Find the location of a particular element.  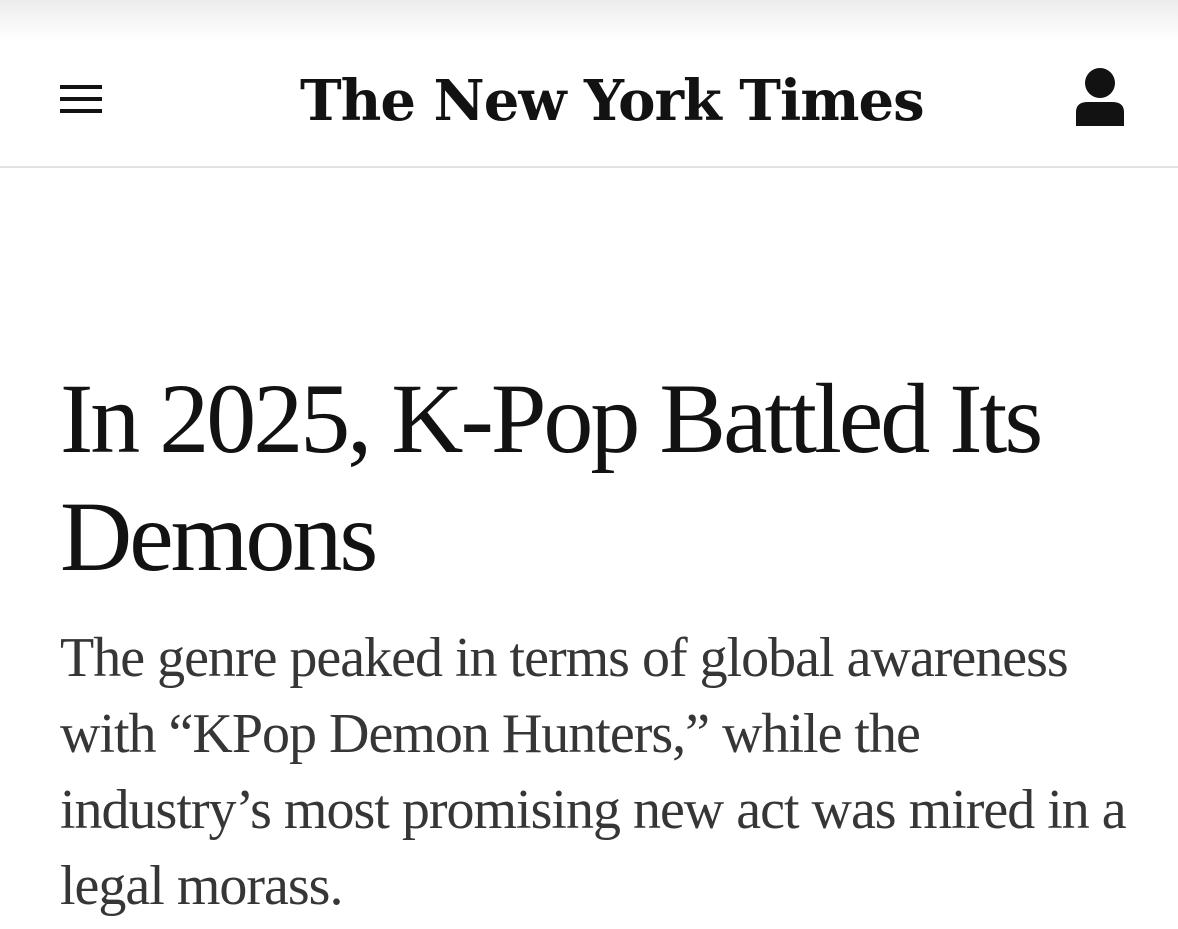

user-account-icon is located at coordinates (1100, 97).